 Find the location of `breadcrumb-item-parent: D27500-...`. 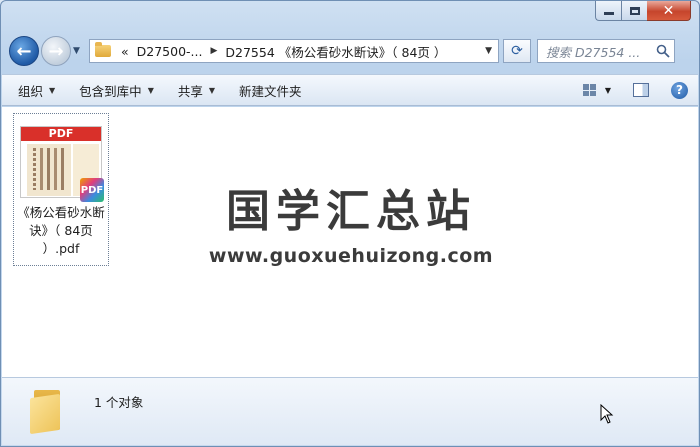

breadcrumb-item-parent: D27500-... is located at coordinates (170, 51).